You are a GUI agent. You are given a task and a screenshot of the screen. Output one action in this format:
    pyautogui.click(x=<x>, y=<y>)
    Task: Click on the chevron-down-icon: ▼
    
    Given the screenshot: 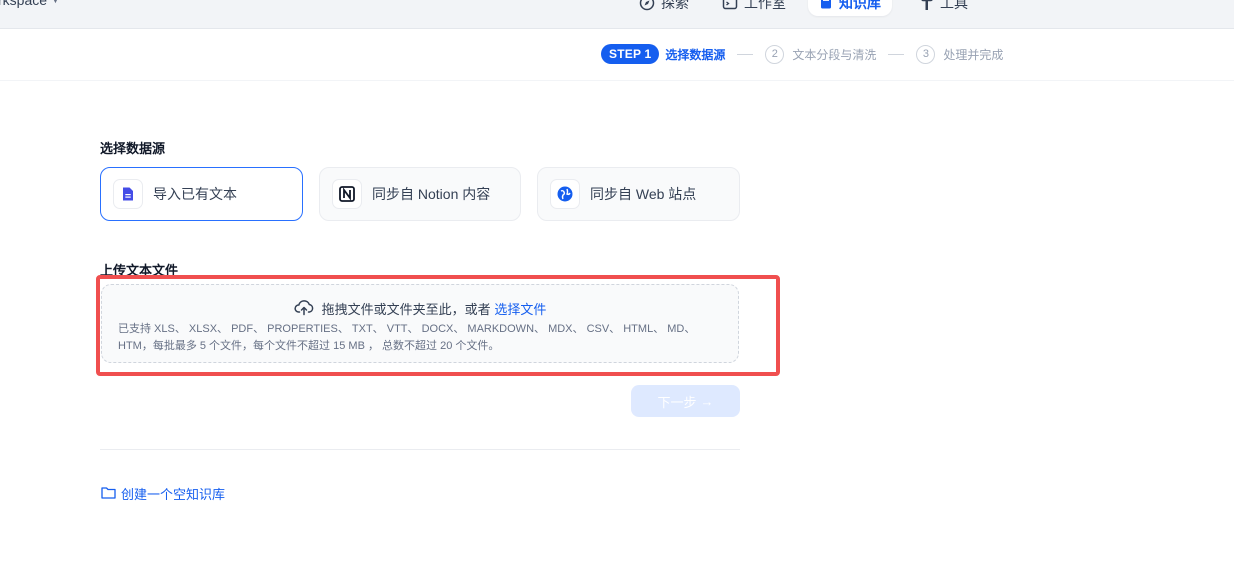 What is the action you would take?
    pyautogui.click(x=55, y=2)
    